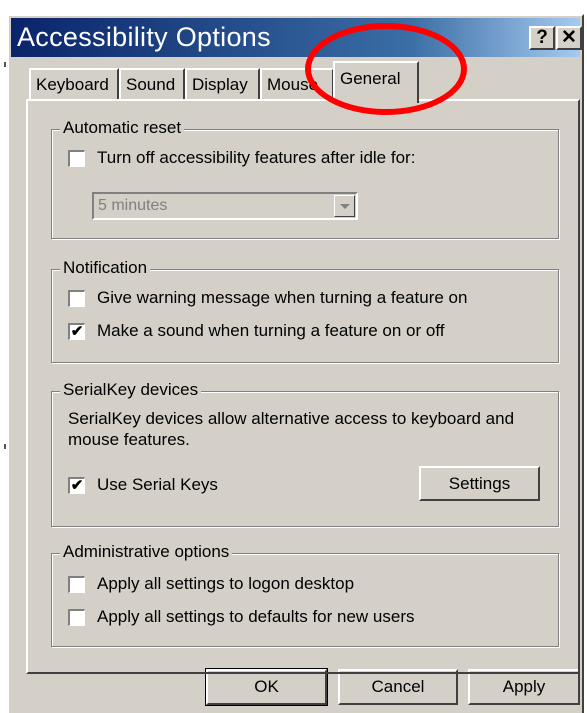 This screenshot has height=713, width=587. Describe the element at coordinates (296, 37) in the screenshot. I see `title-bar: Accessibility Options ? ✕` at that location.